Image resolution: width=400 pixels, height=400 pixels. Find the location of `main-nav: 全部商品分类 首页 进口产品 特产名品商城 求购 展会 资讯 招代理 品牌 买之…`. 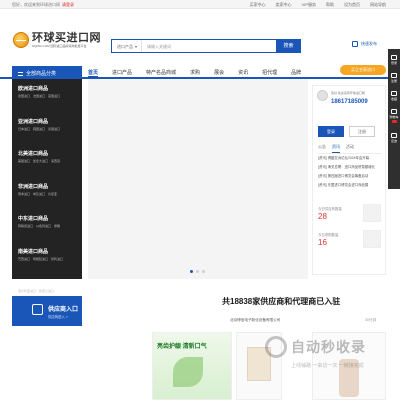

main-nav: 全部商品分类 首页 进口产品 特产名品商城 求购 展会 资讯 招代理 品牌 买之… is located at coordinates (200, 70).